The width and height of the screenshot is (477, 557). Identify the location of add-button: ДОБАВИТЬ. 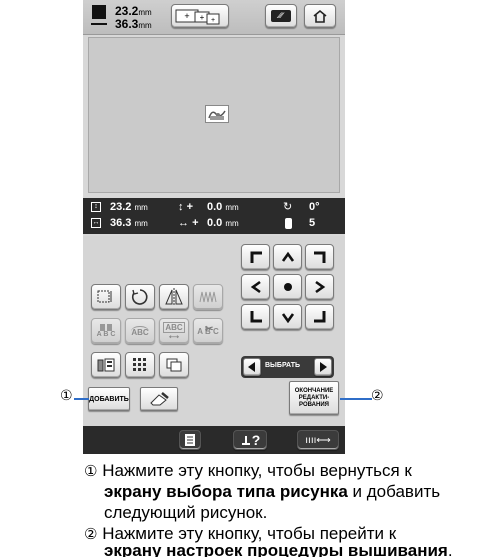
(109, 399).